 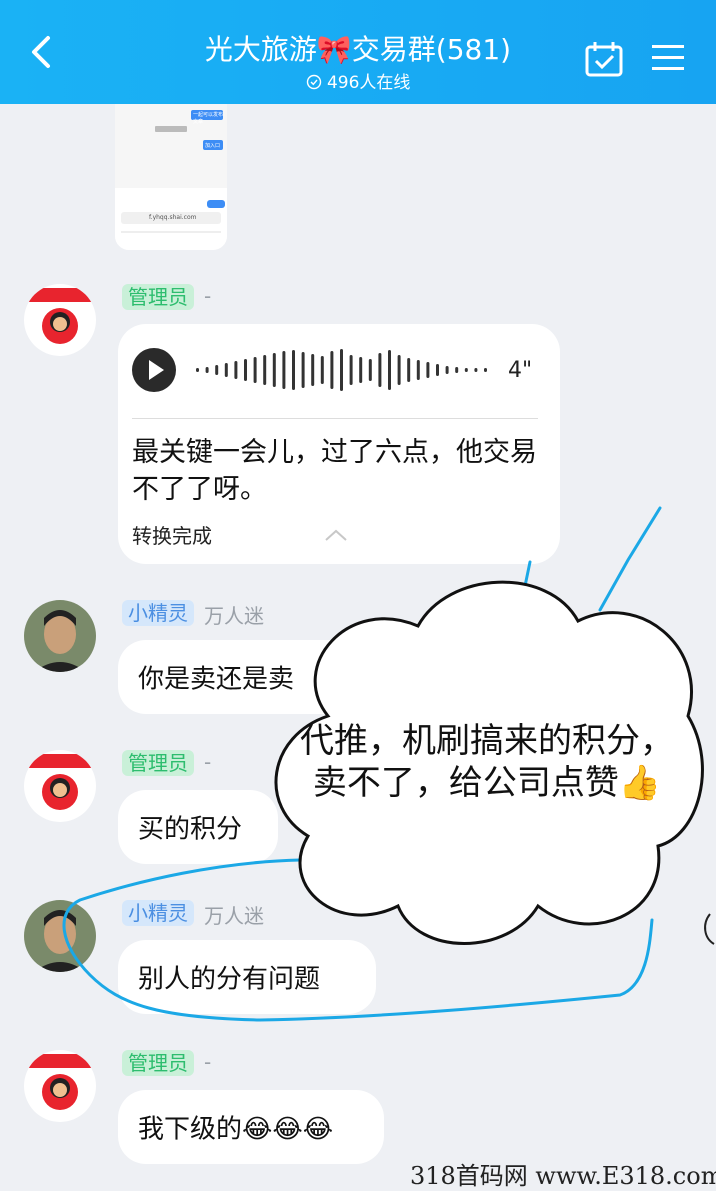 I want to click on message-text: 买的积分, so click(x=190, y=829).